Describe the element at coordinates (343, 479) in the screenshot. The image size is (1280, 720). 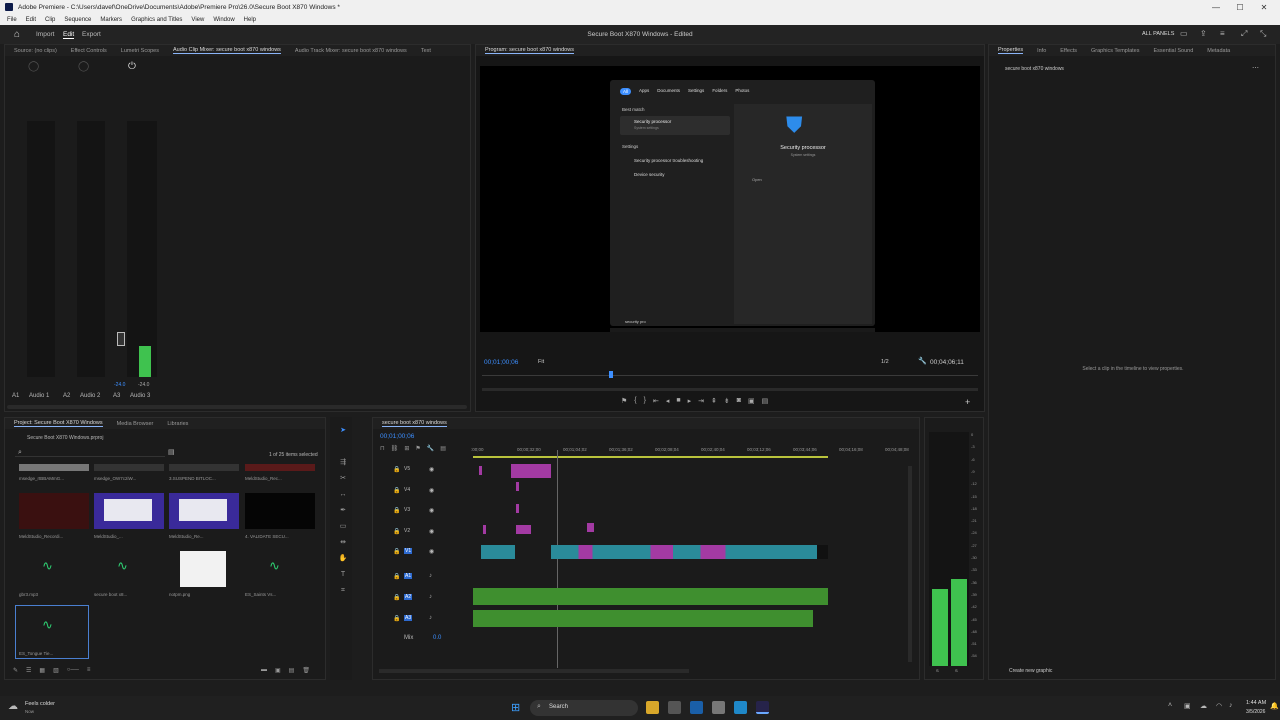
I see `razor-tool-icon: ✂` at that location.